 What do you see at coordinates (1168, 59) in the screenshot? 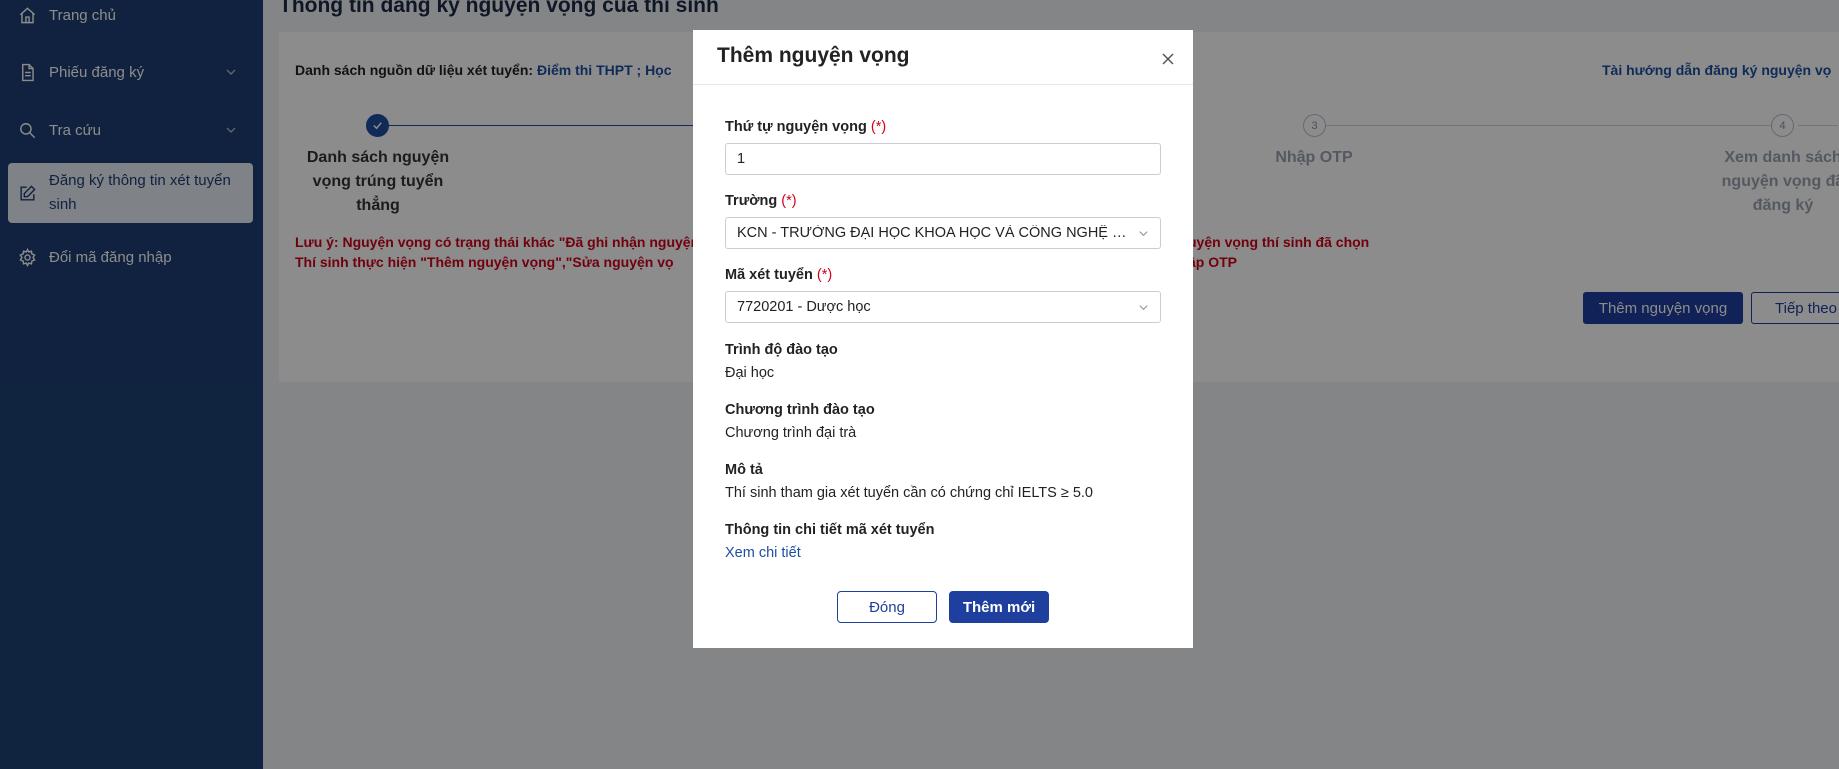
I see `close-icon` at bounding box center [1168, 59].